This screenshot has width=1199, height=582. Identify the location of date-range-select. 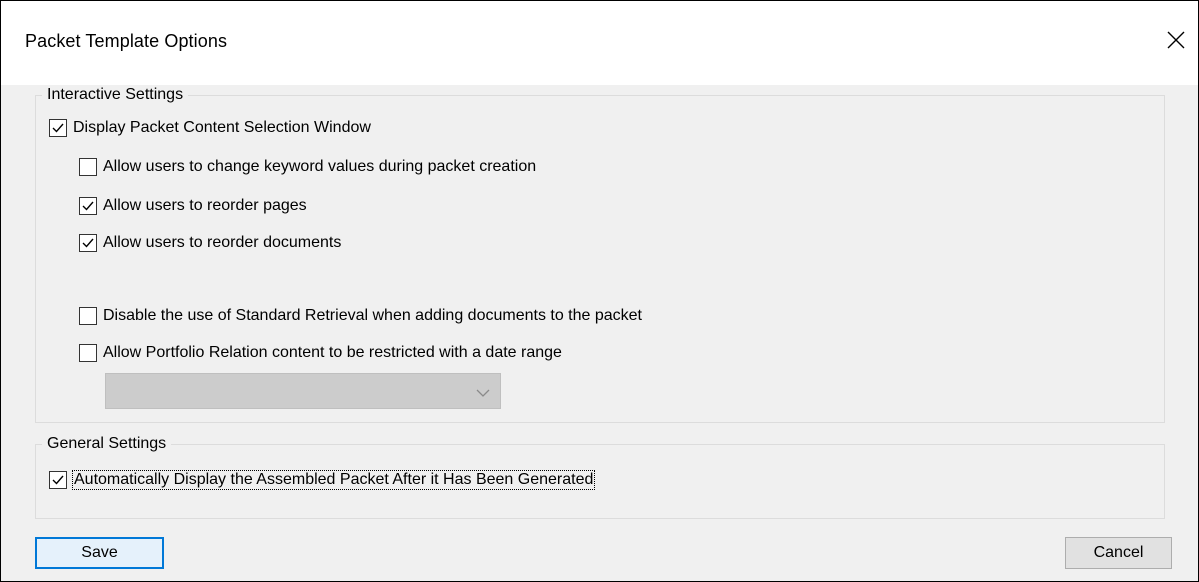
(303, 391).